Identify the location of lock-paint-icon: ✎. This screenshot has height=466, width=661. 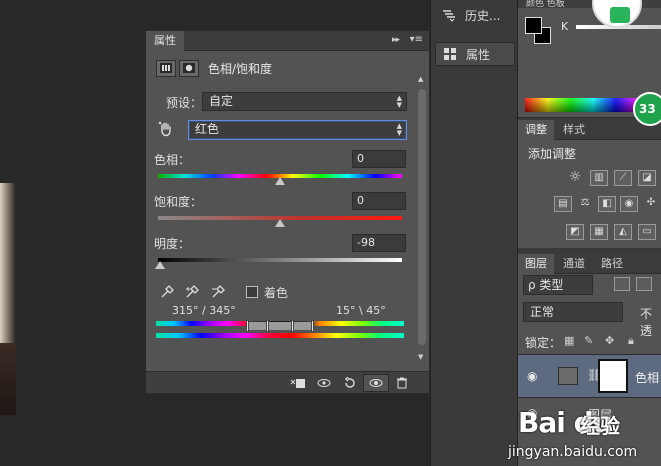
(588, 340).